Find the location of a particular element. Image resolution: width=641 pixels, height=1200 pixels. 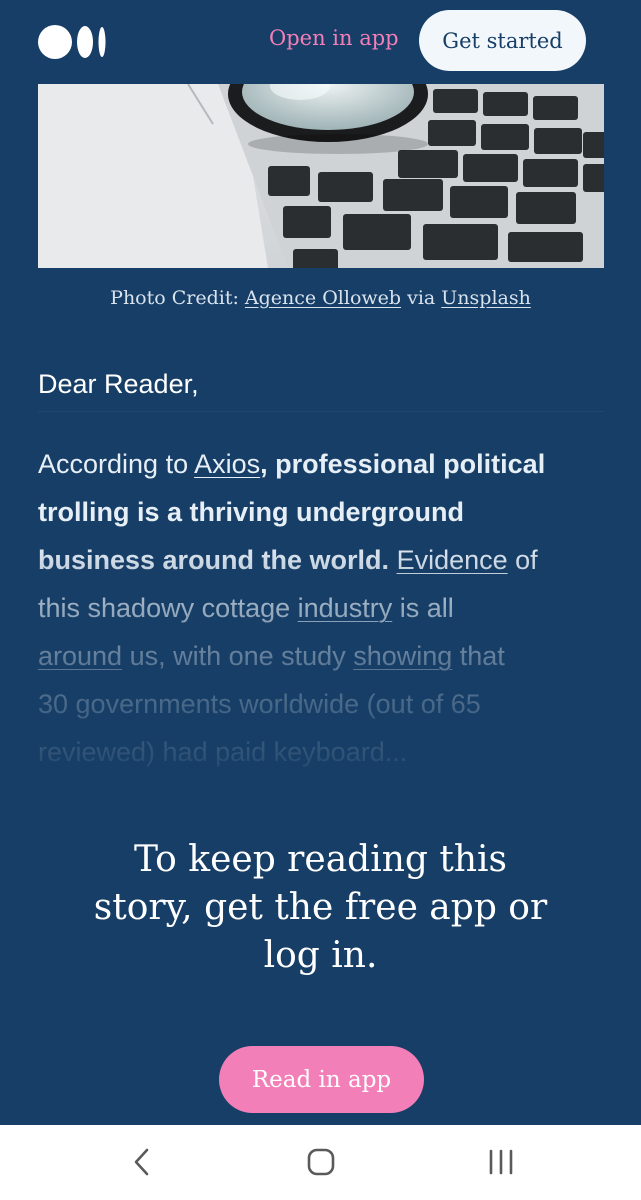

line-text: that is located at coordinates (478, 656).